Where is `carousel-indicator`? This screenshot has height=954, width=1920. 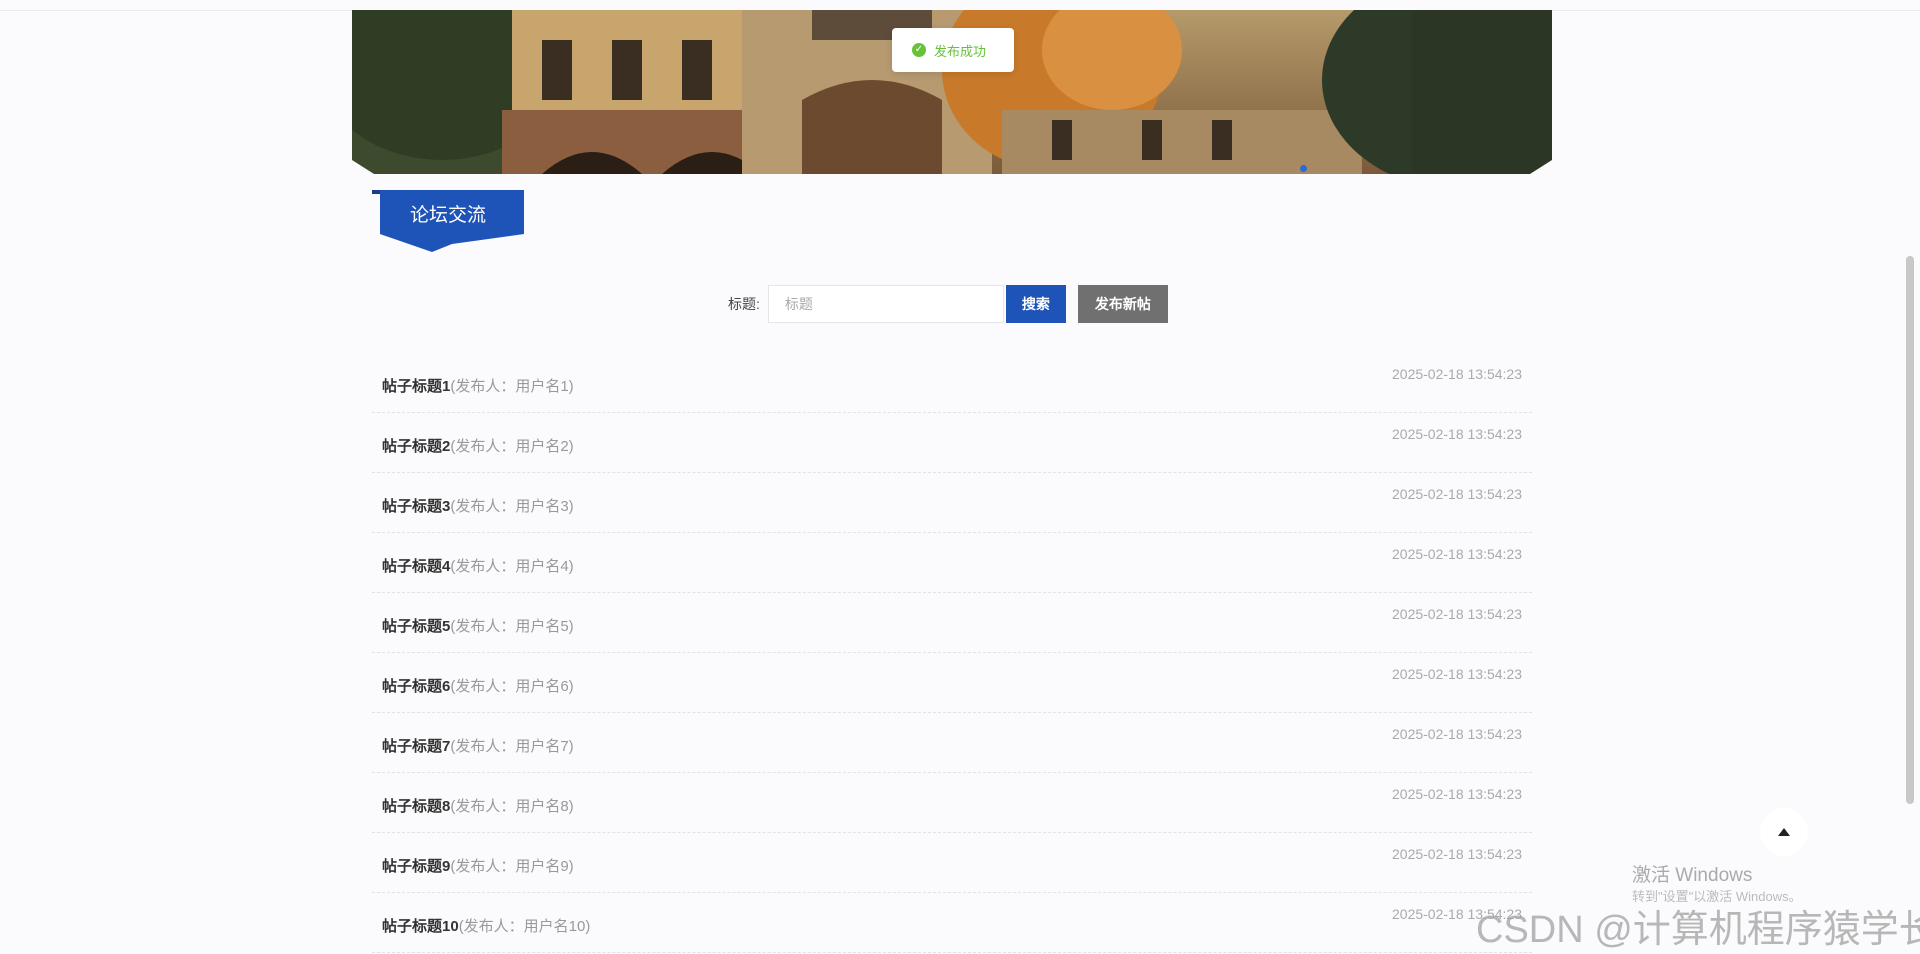 carousel-indicator is located at coordinates (1303, 168).